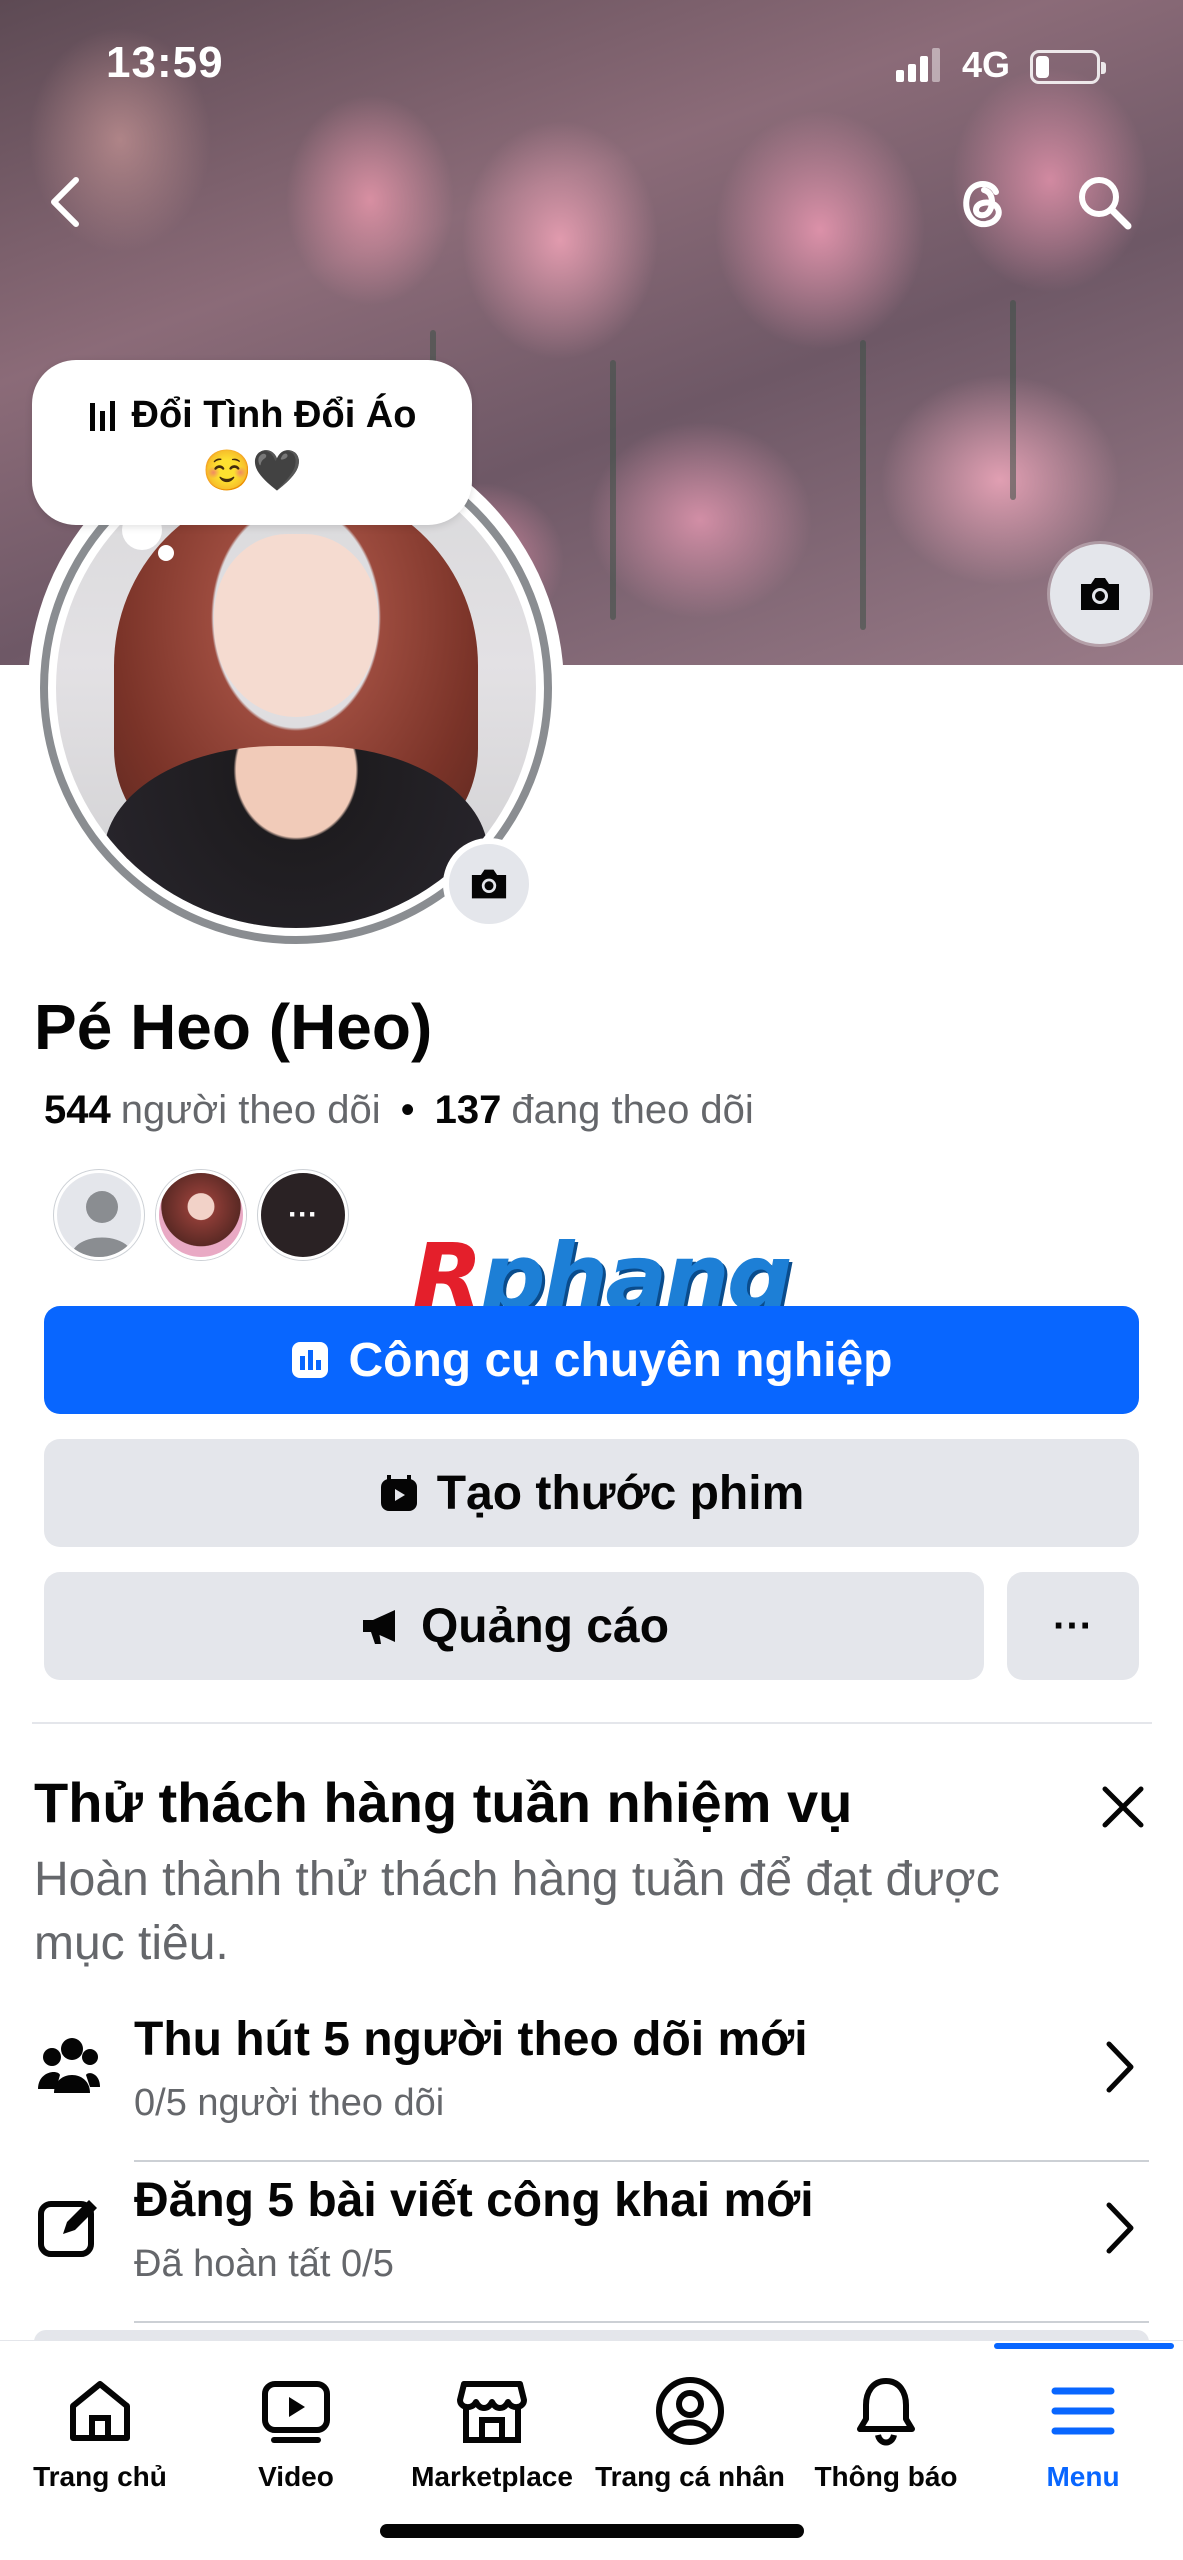 This screenshot has height=2560, width=1183. I want to click on close-button, so click(1123, 1807).